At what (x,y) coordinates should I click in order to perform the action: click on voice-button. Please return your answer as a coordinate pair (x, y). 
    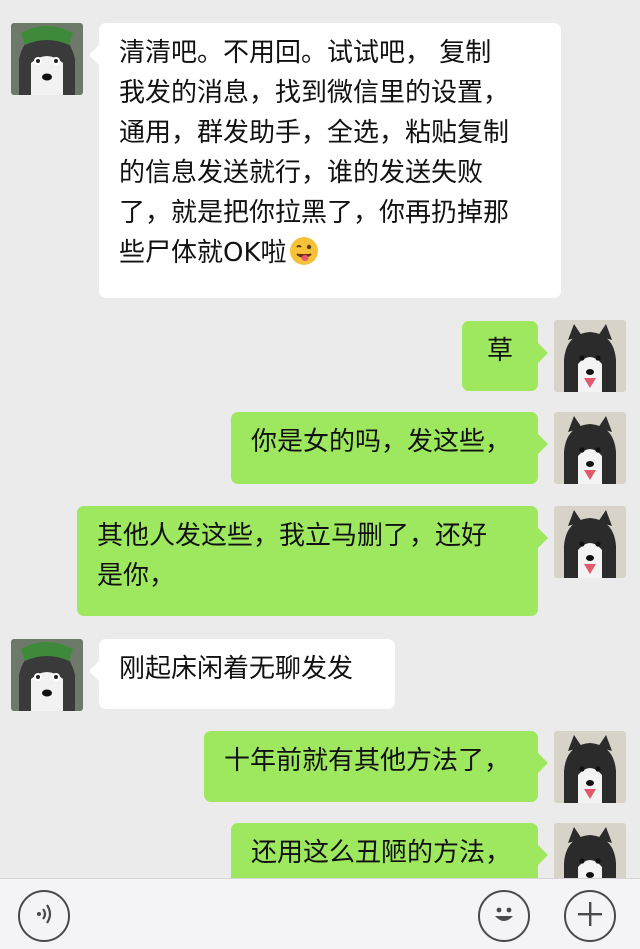
    Looking at the image, I should click on (44, 916).